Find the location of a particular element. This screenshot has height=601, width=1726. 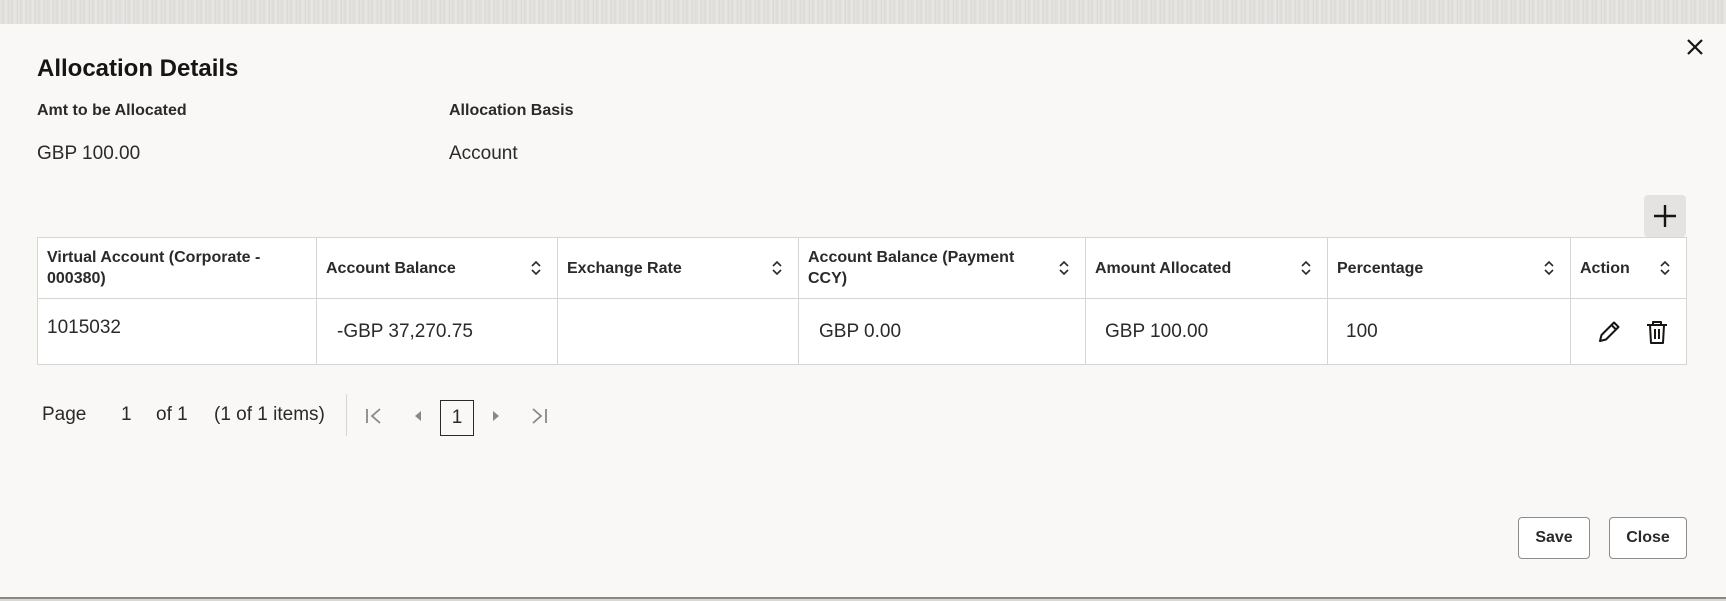

column-header-amount-allocated: Amount Allocated is located at coordinates (1207, 268).